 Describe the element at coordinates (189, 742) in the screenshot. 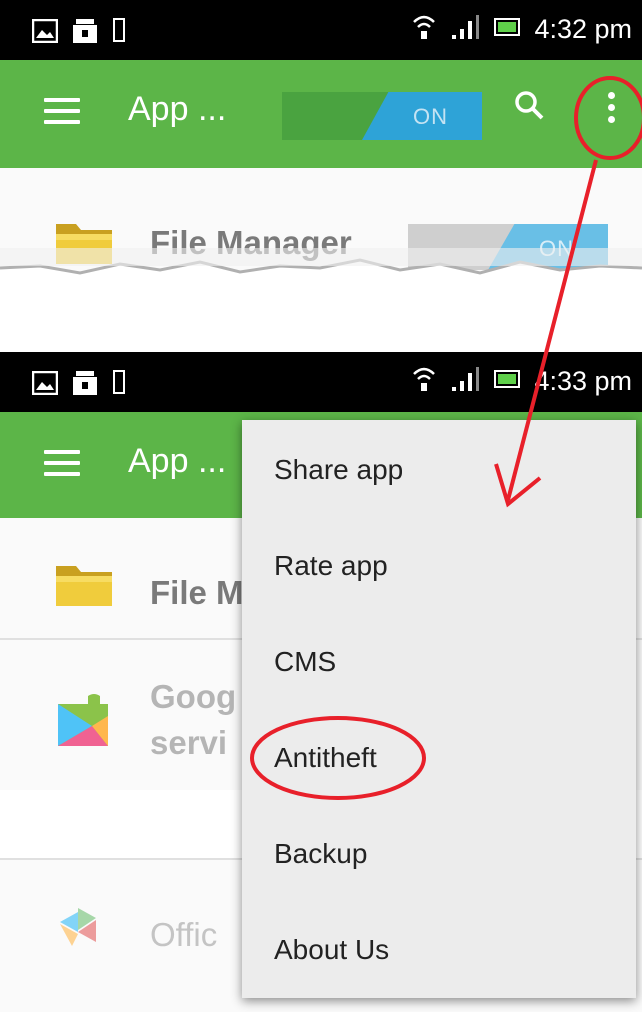

I see `google-label-line2: servi` at that location.